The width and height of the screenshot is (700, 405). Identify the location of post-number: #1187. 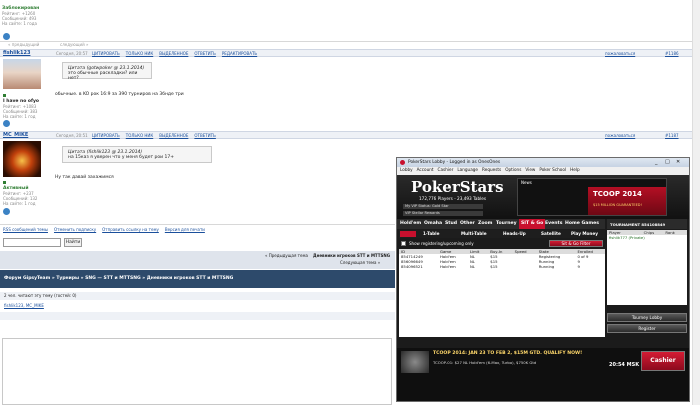
(672, 135).